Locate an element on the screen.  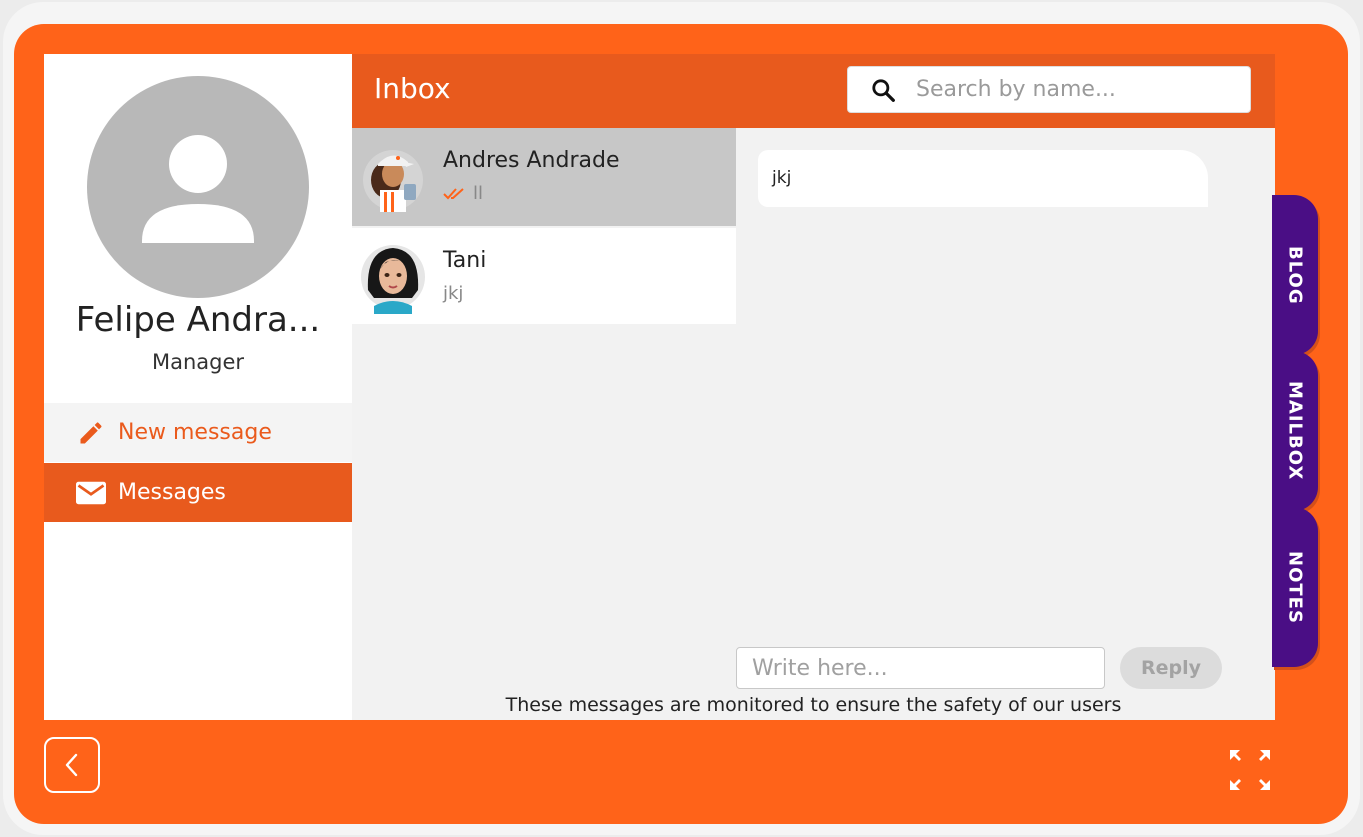
tab-mailbox: MAILBOX is located at coordinates (1295, 431).